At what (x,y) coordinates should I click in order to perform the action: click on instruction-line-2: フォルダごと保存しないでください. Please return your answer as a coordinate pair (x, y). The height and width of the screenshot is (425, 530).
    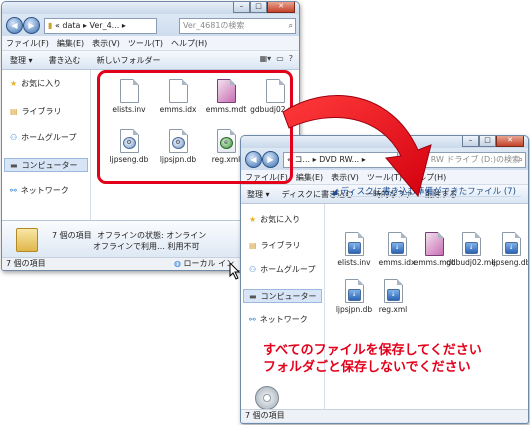
    Looking at the image, I should click on (367, 367).